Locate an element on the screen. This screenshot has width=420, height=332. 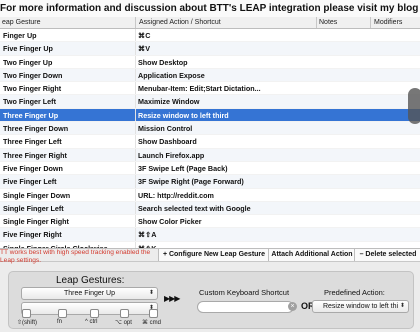
table-row: Two Finger Left Maximize Window is located at coordinates (210, 102).